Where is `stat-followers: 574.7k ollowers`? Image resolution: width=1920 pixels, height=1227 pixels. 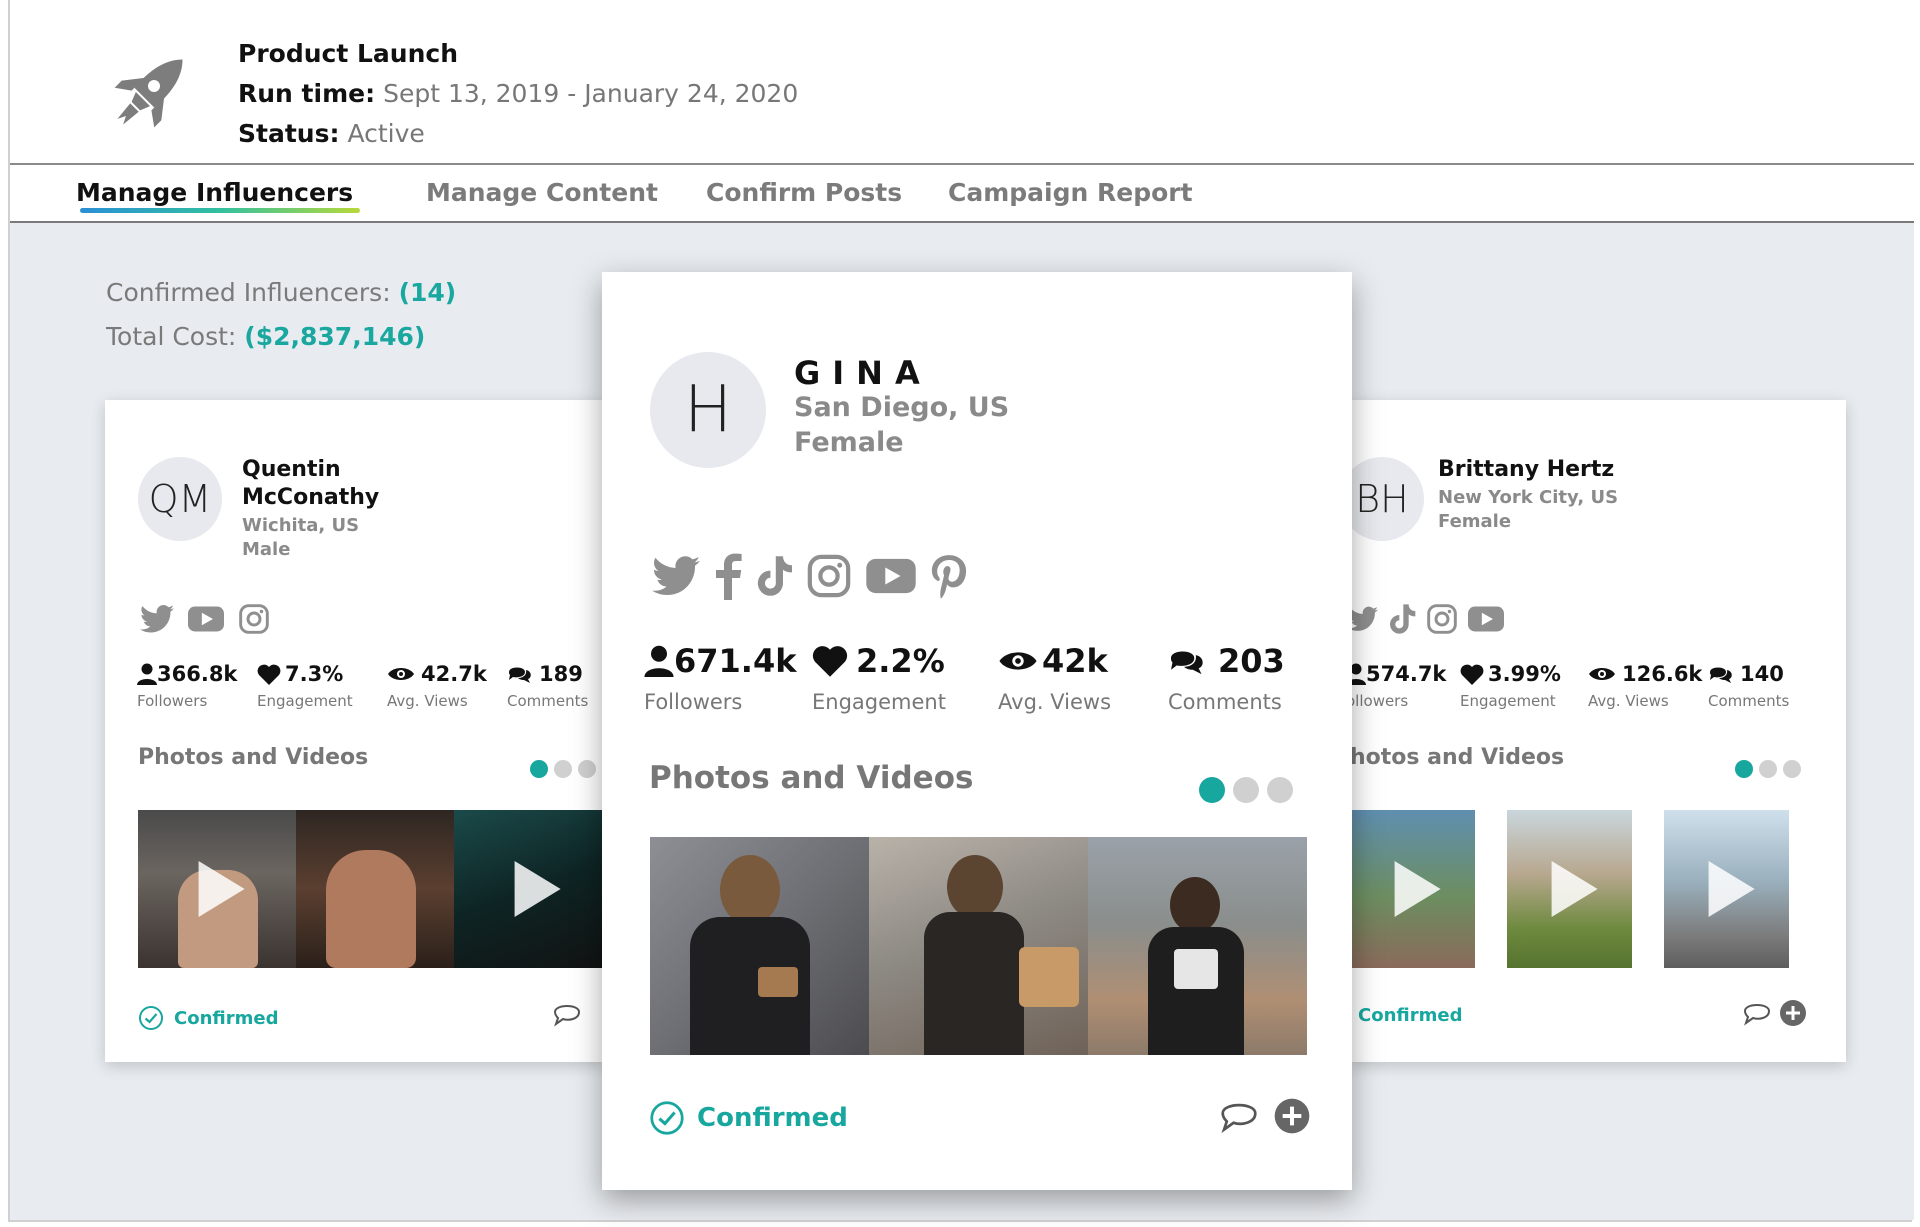 stat-followers: 574.7k ollowers is located at coordinates (1398, 686).